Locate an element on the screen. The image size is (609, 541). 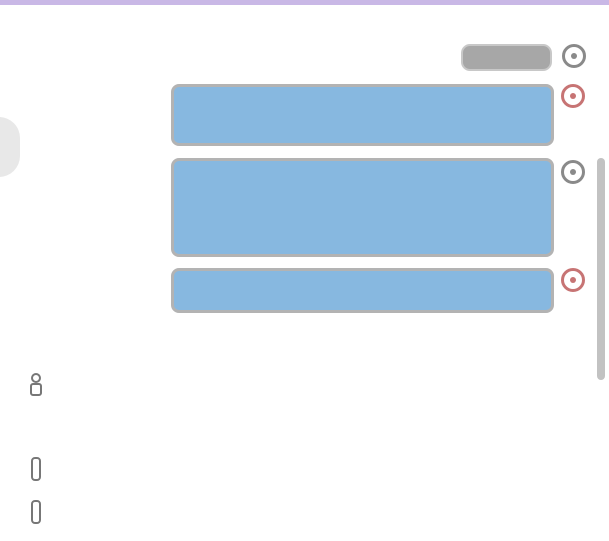
scrollbar-thumb is located at coordinates (601, 269).